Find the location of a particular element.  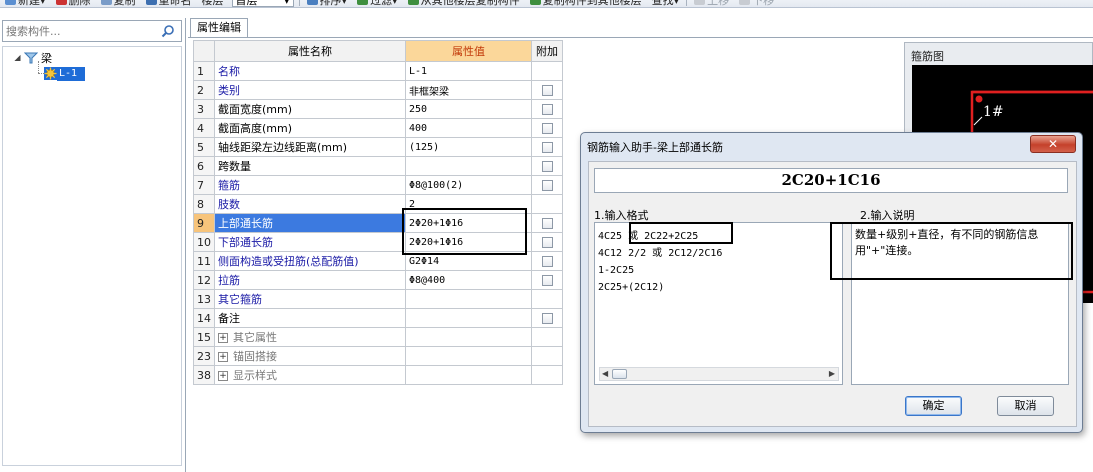

cancel-button: 取消 is located at coordinates (1025, 406).